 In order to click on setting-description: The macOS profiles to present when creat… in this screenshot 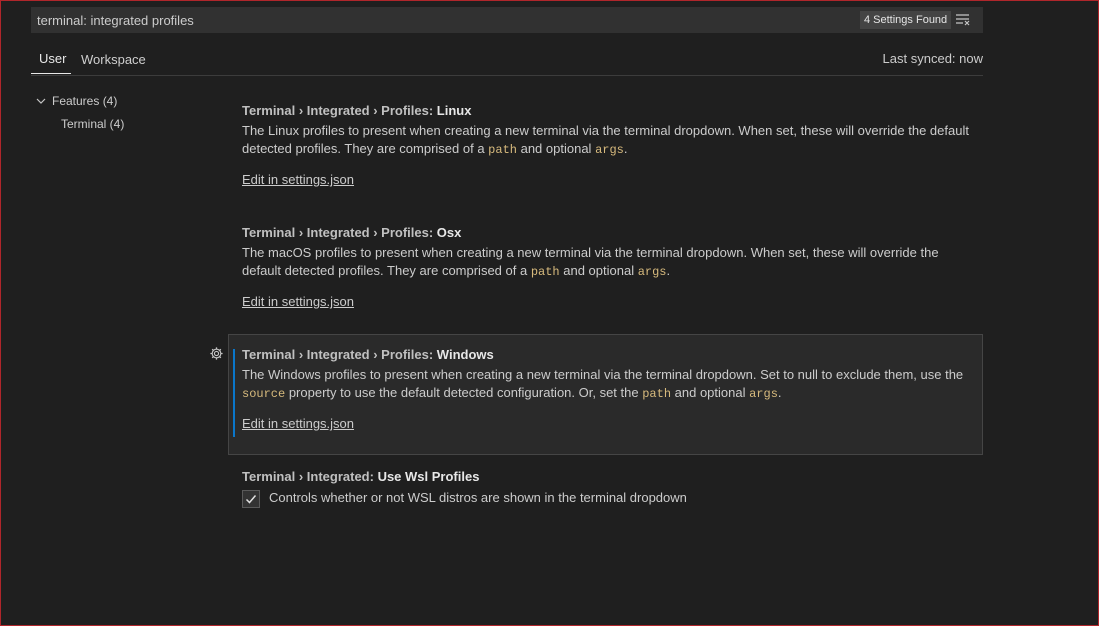, I will do `click(607, 262)`.